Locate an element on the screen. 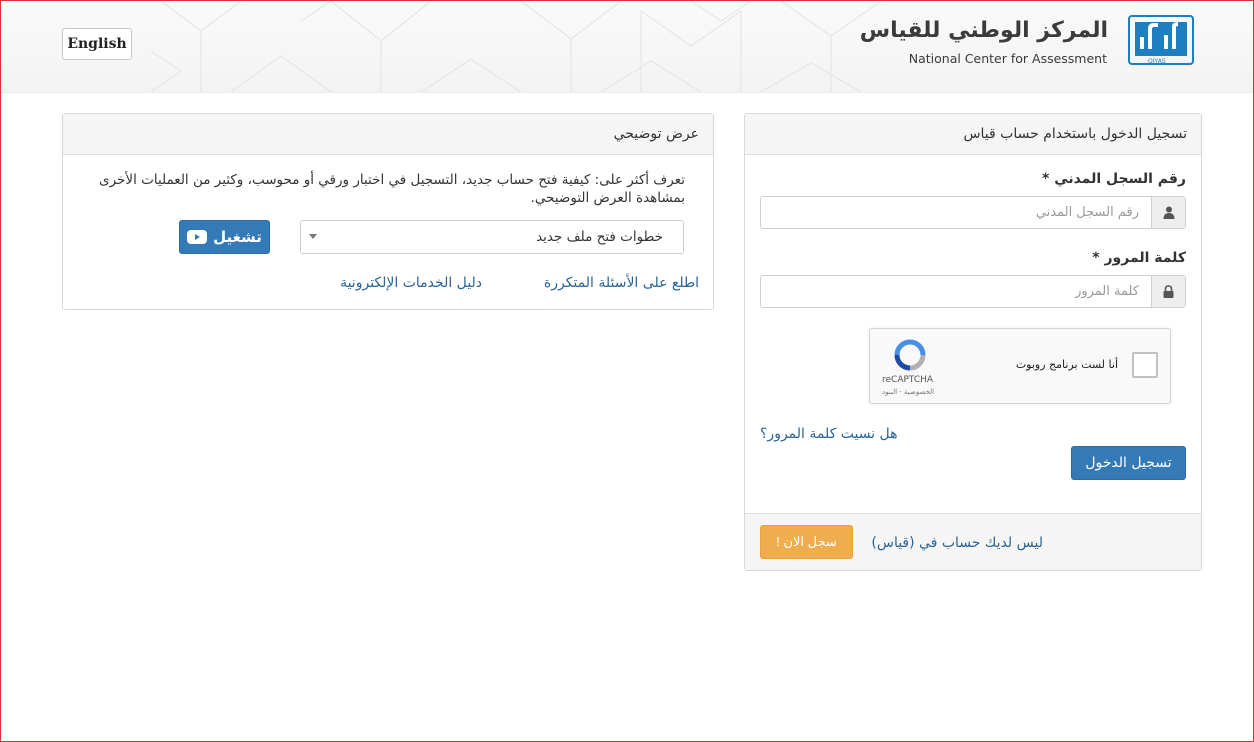  civil-id-field is located at coordinates (964, 212).